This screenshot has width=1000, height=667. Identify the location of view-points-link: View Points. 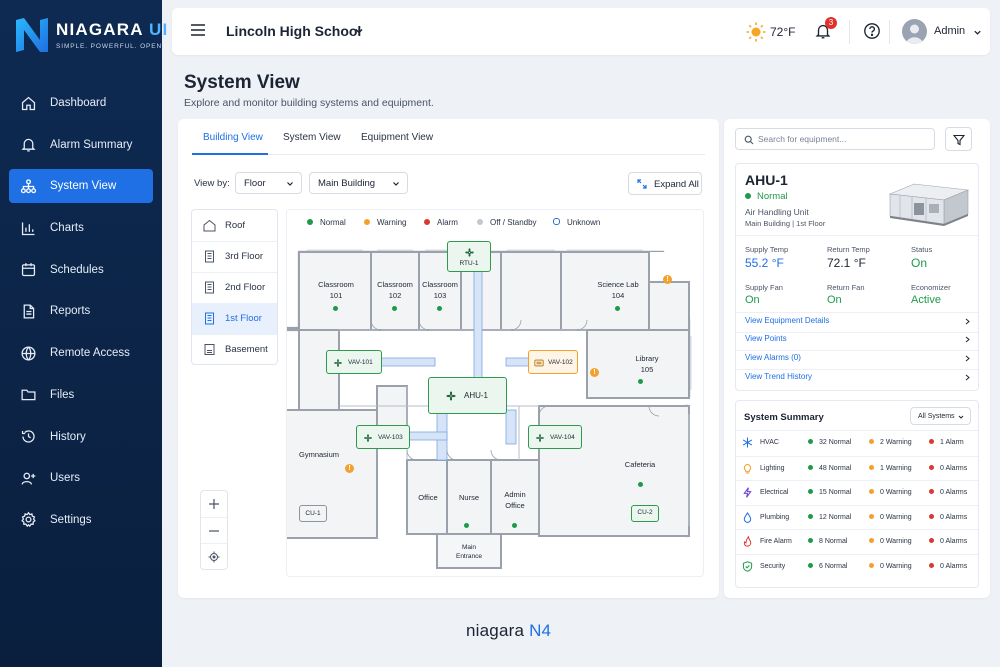
(858, 342).